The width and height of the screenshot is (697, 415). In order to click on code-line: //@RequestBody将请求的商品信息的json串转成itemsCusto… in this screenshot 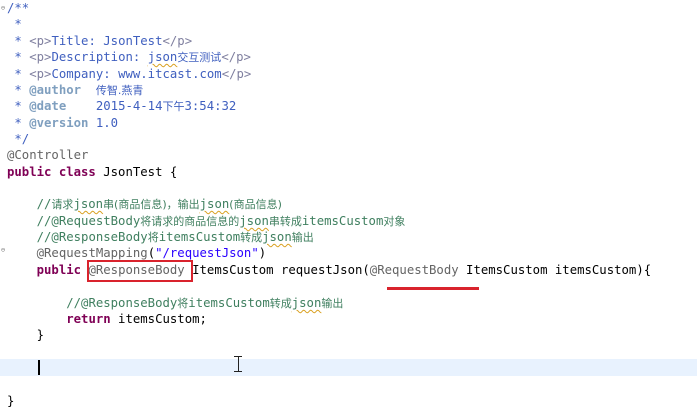, I will do `click(221, 221)`.